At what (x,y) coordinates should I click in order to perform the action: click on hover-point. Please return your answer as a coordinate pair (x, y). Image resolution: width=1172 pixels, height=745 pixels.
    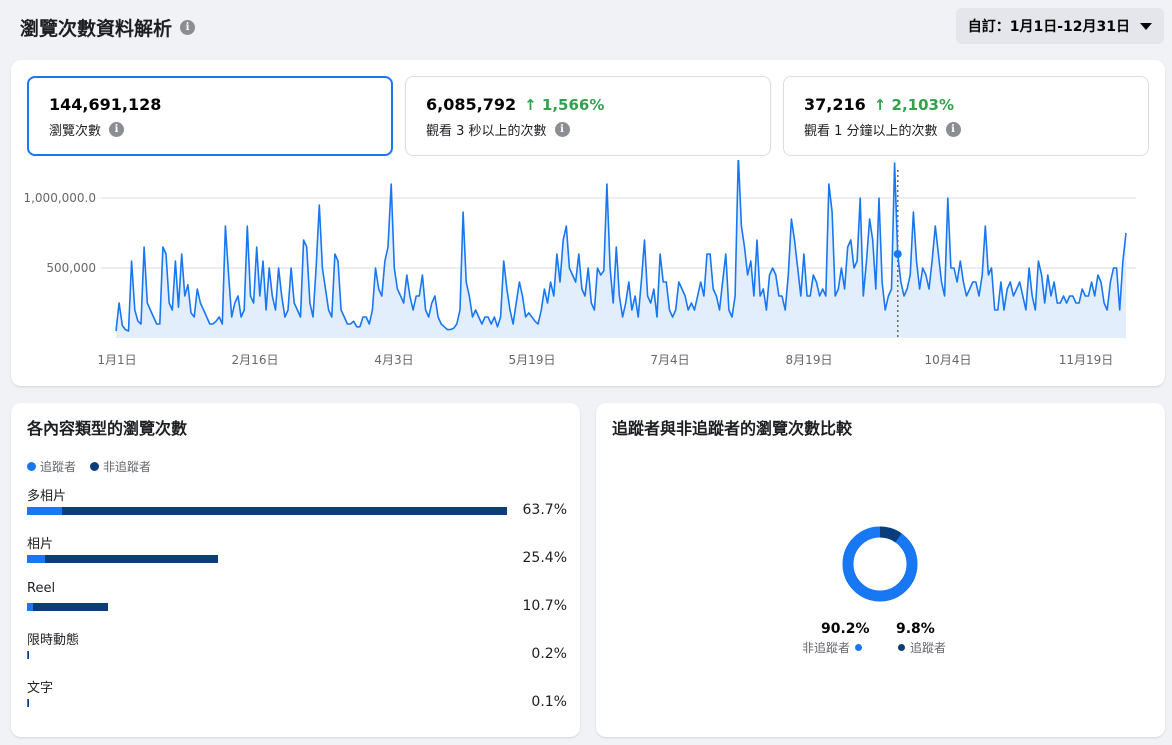
    Looking at the image, I should click on (897, 254).